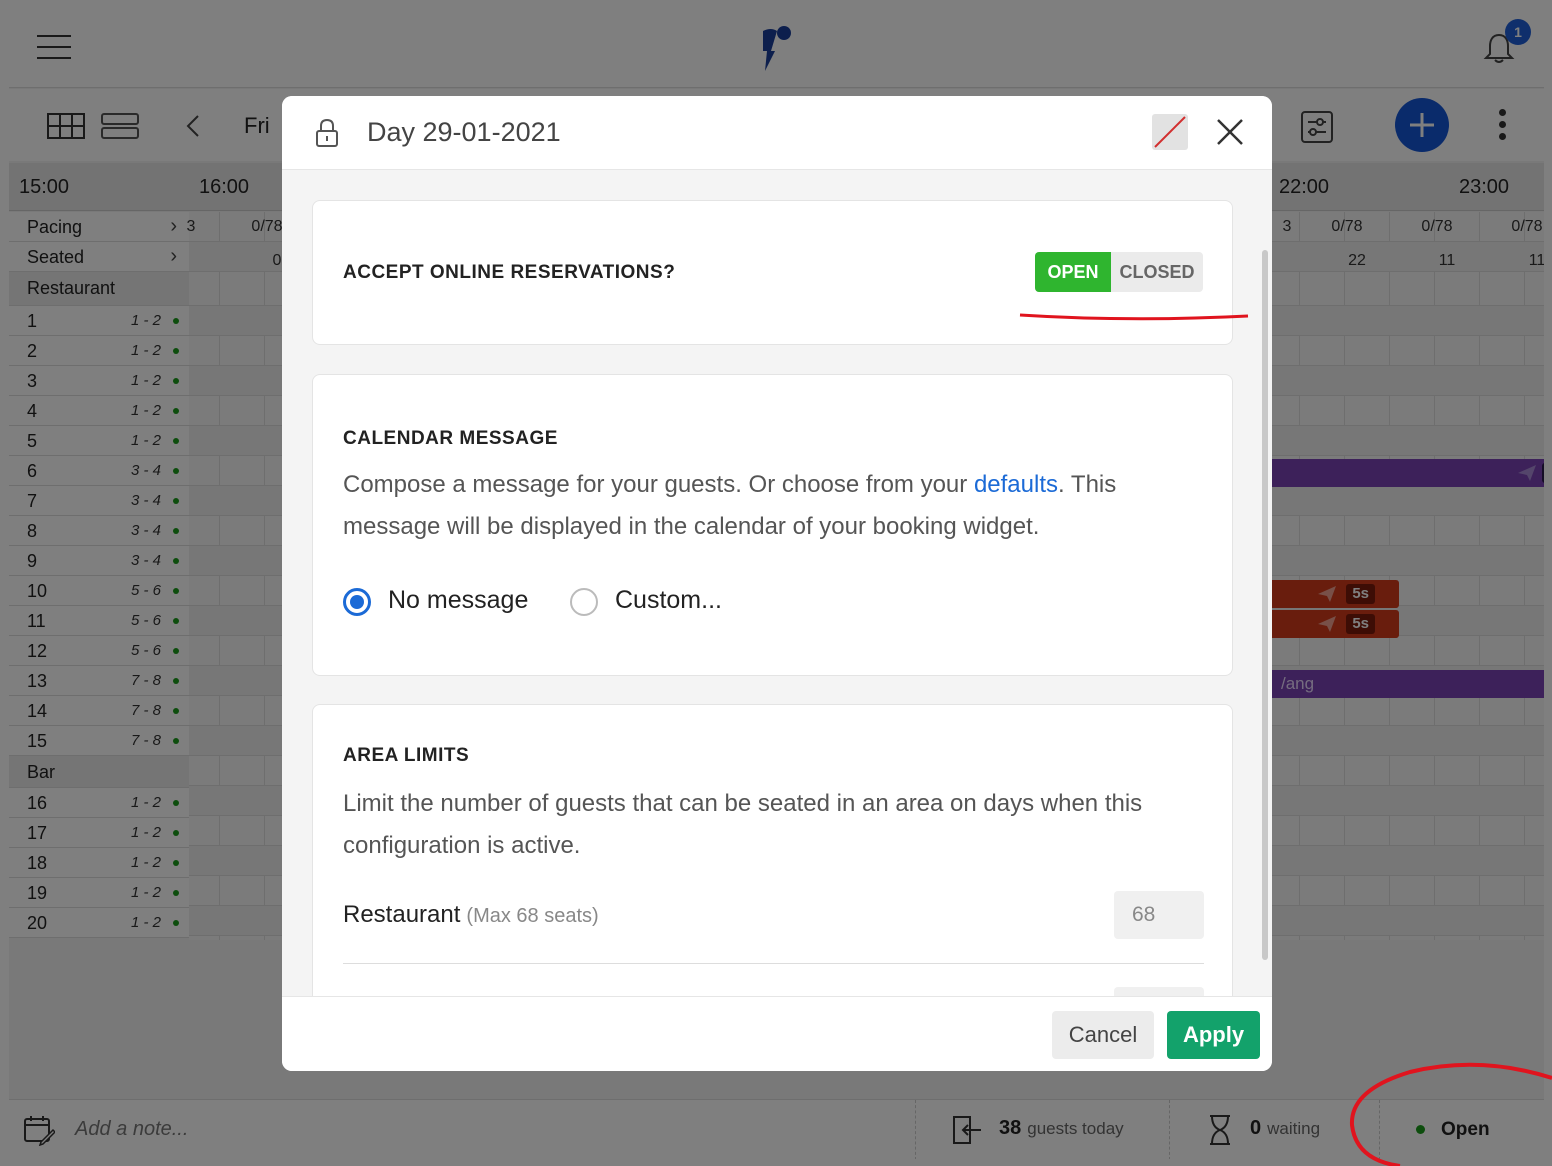  What do you see at coordinates (509, 272) in the screenshot?
I see `online-heading: ACCEPT ONLINE RESERVATIONS?` at bounding box center [509, 272].